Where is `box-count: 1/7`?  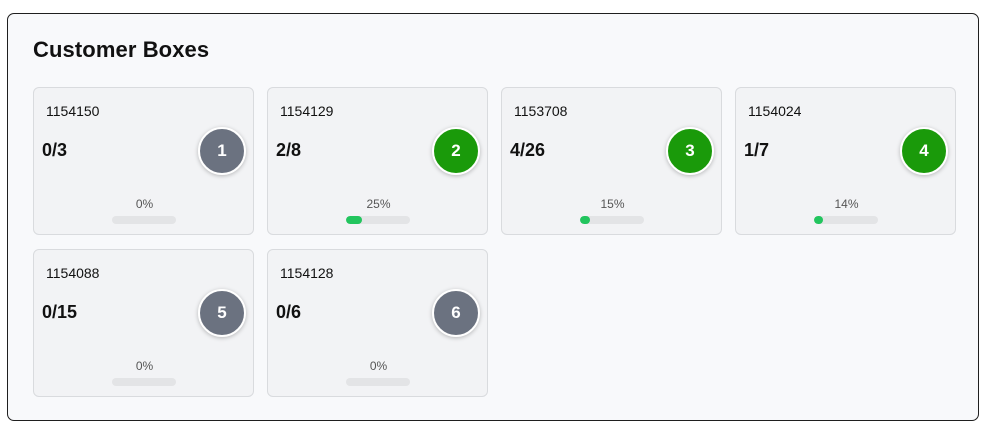
box-count: 1/7 is located at coordinates (757, 150).